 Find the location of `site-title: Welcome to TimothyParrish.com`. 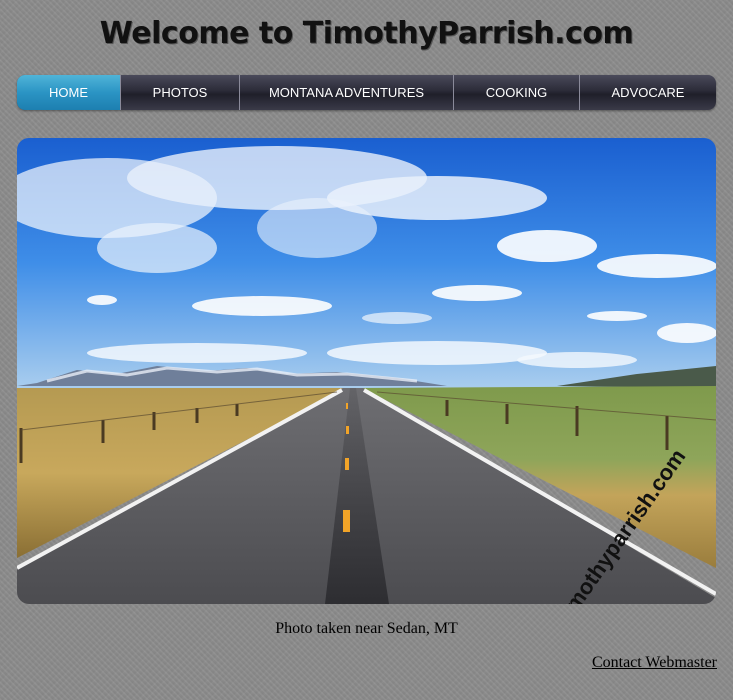

site-title: Welcome to TimothyParrish.com is located at coordinates (366, 33).